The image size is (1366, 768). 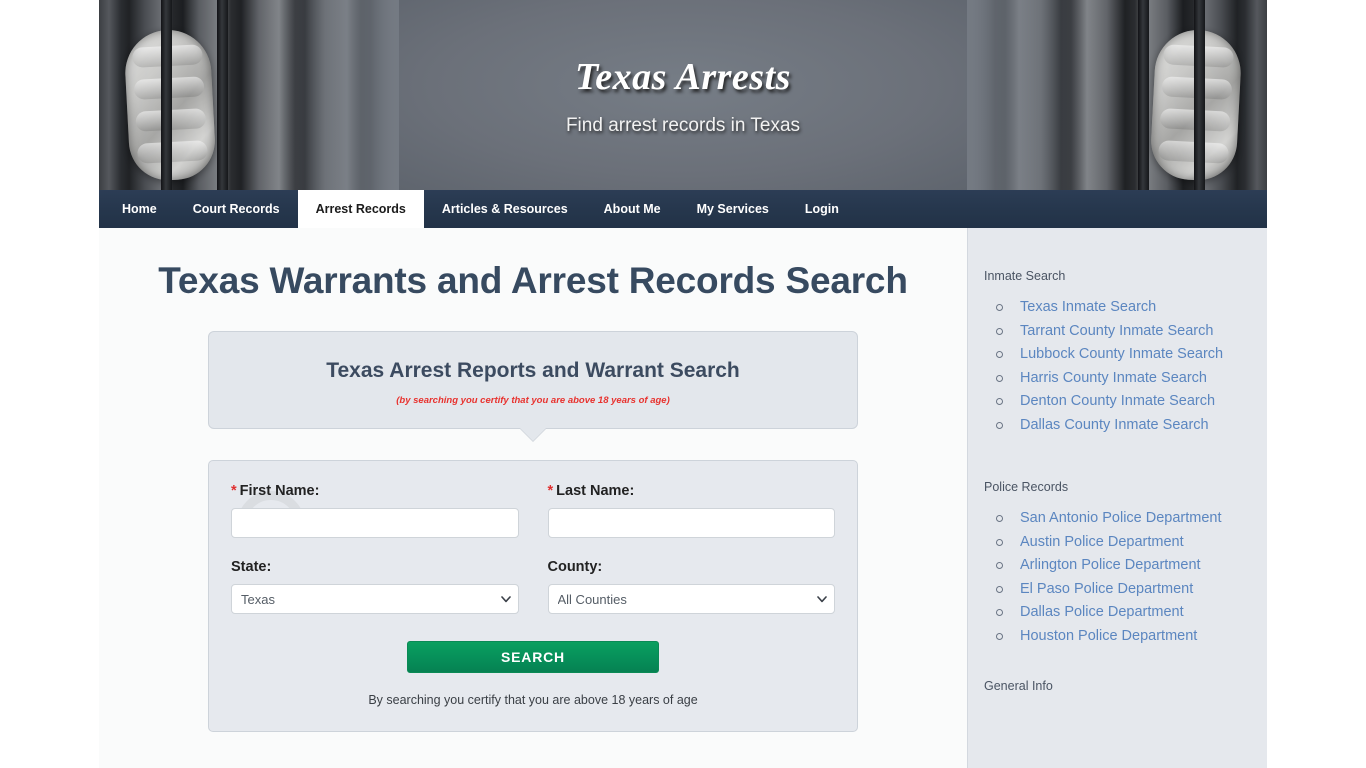 What do you see at coordinates (279, 491) in the screenshot?
I see `first-name-label-text: First Name:` at bounding box center [279, 491].